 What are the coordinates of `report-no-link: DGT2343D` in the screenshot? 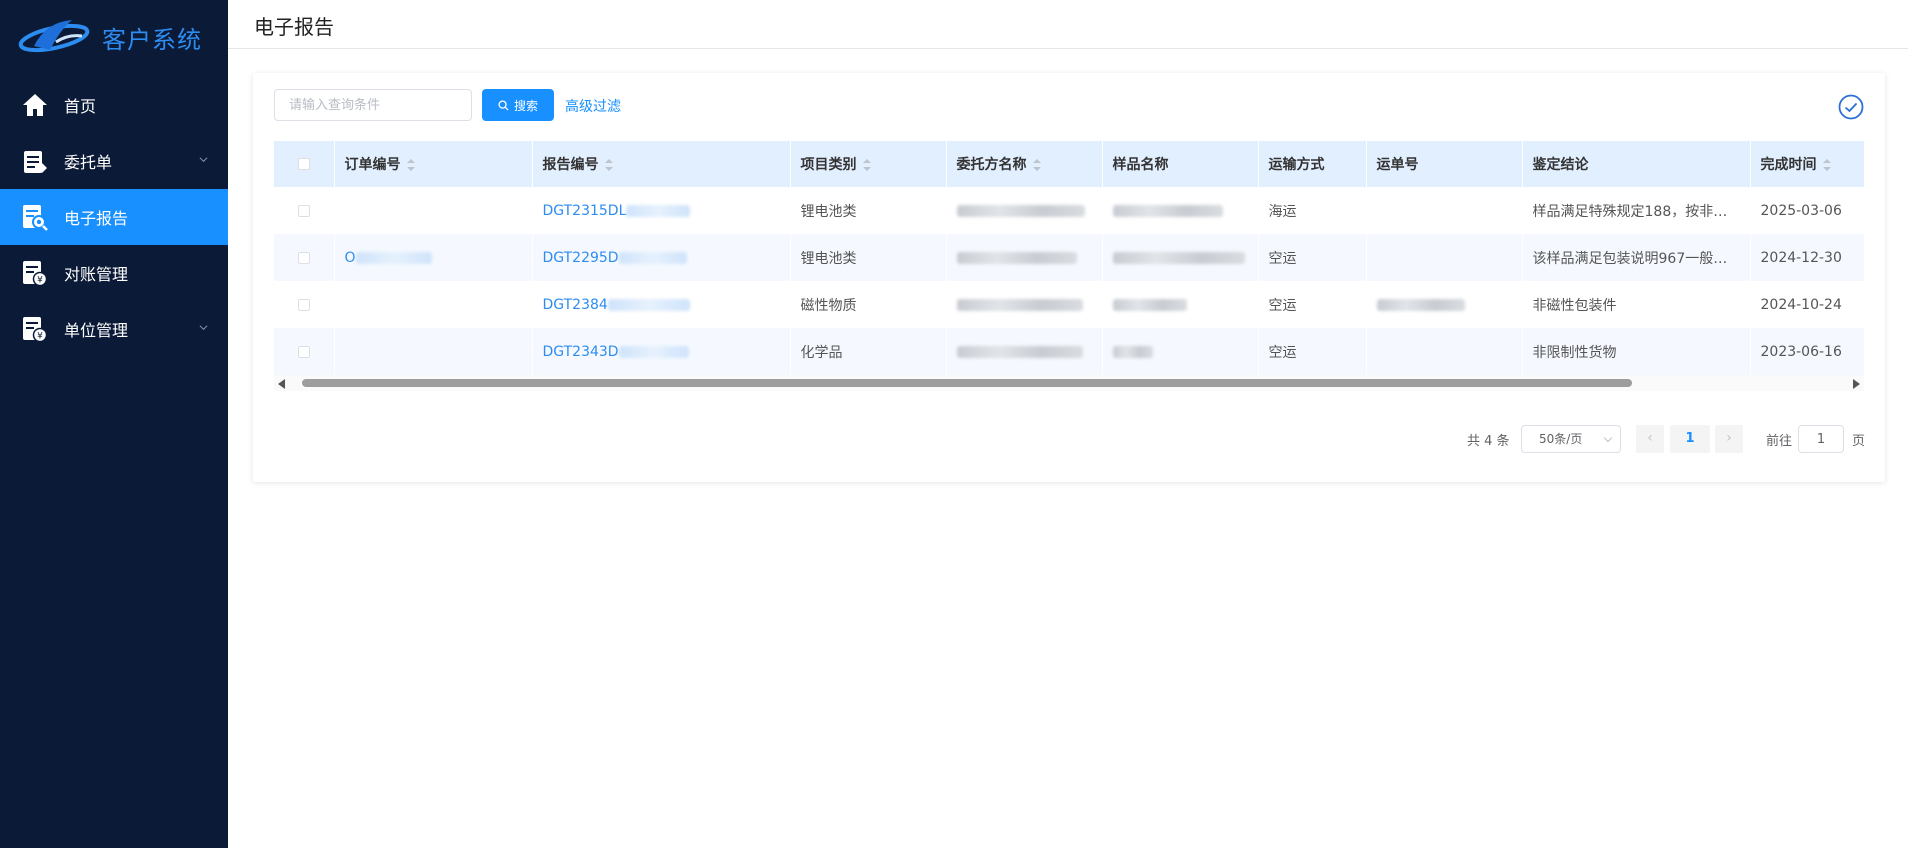 It's located at (581, 352).